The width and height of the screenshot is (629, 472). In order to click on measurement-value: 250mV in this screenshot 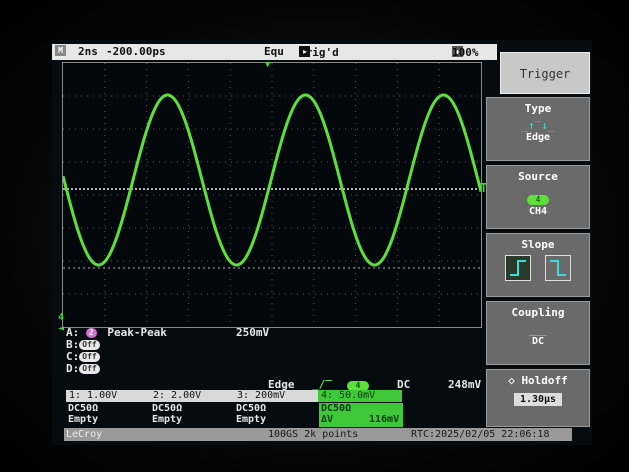, I will do `click(253, 332)`.